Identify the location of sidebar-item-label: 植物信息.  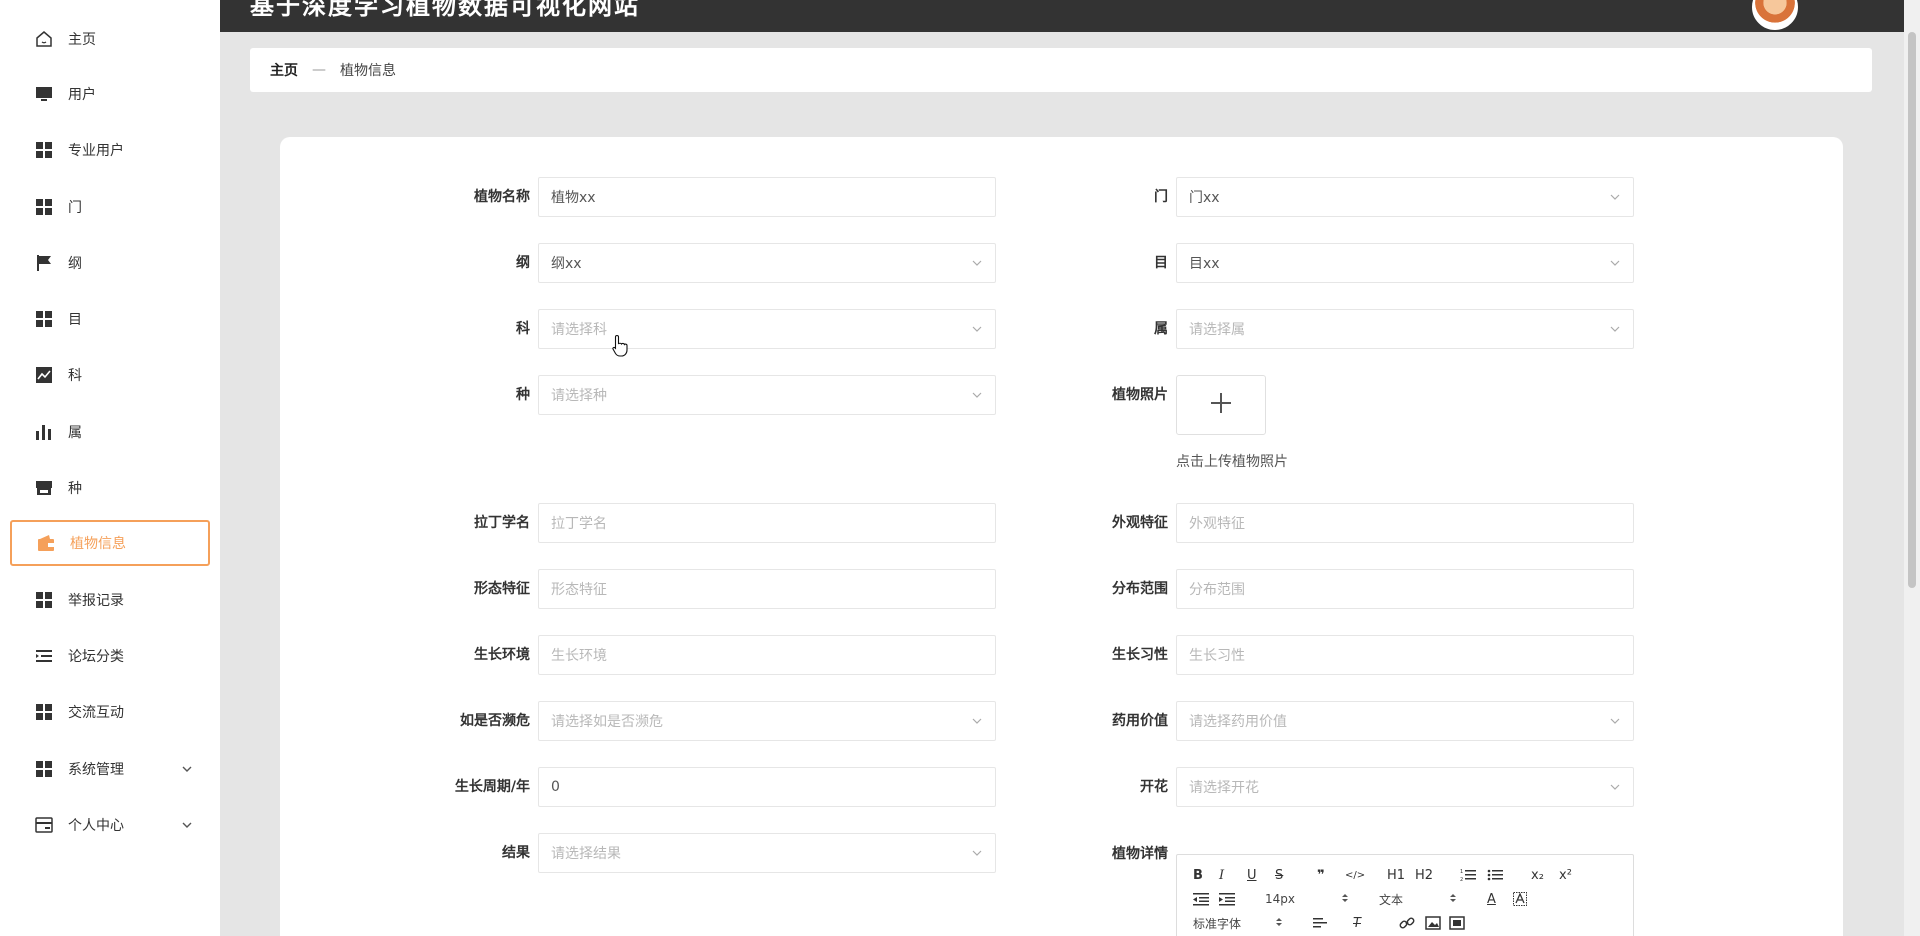
(98, 544).